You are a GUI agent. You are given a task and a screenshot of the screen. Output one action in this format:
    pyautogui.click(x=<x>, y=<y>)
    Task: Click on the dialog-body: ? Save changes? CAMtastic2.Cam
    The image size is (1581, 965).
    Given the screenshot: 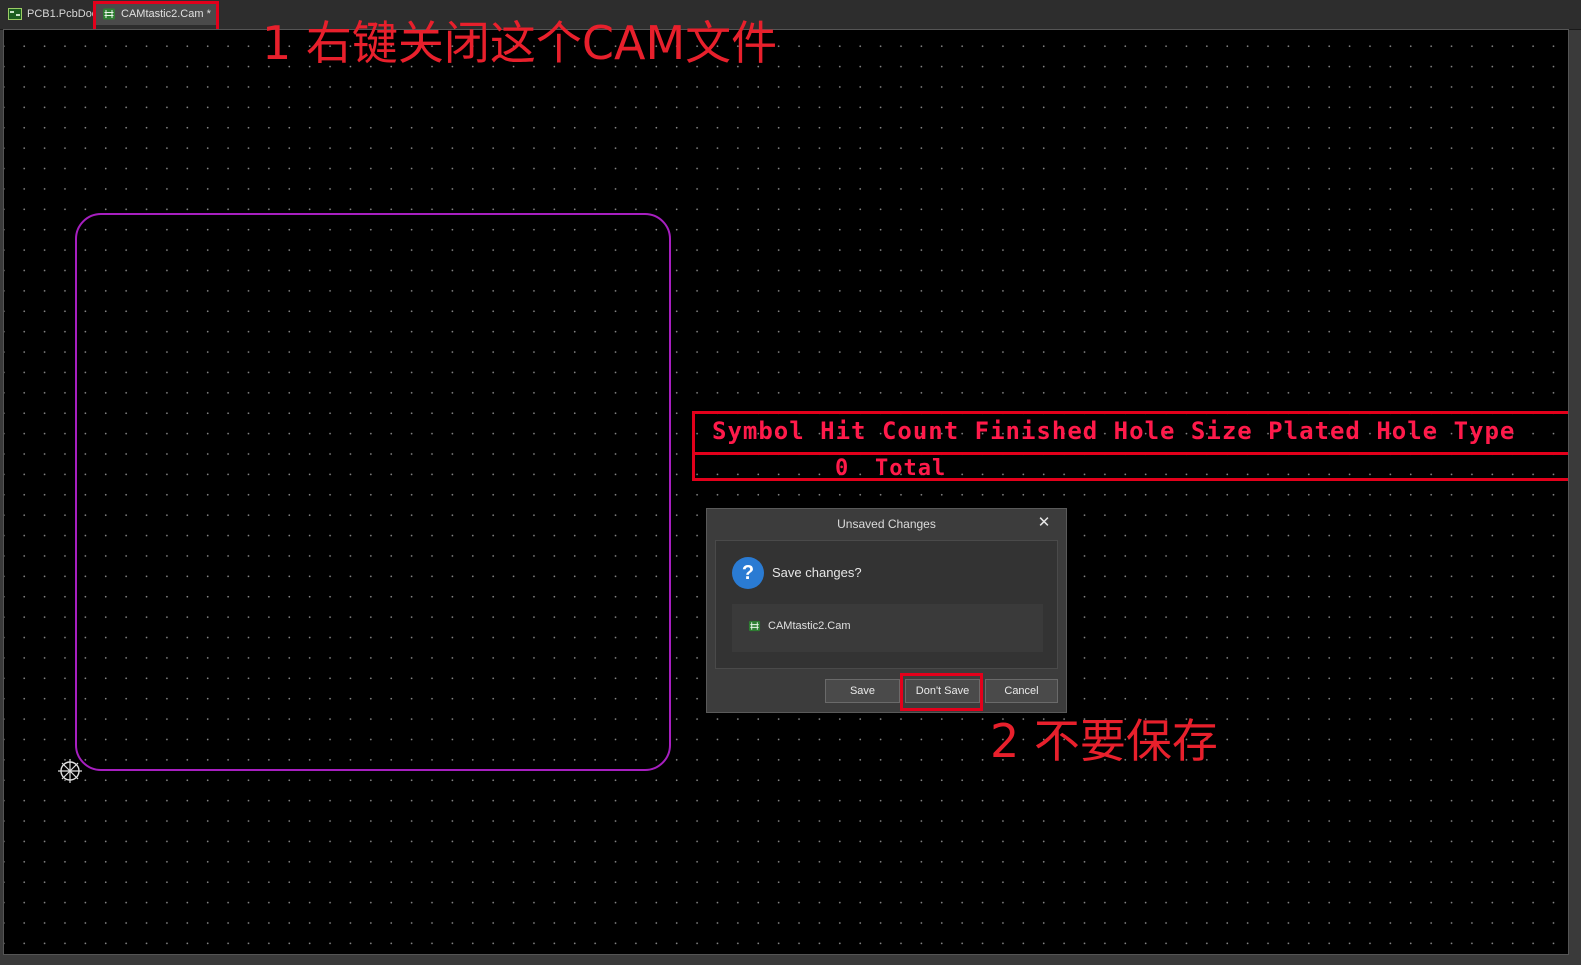 What is the action you would take?
    pyautogui.click(x=886, y=604)
    